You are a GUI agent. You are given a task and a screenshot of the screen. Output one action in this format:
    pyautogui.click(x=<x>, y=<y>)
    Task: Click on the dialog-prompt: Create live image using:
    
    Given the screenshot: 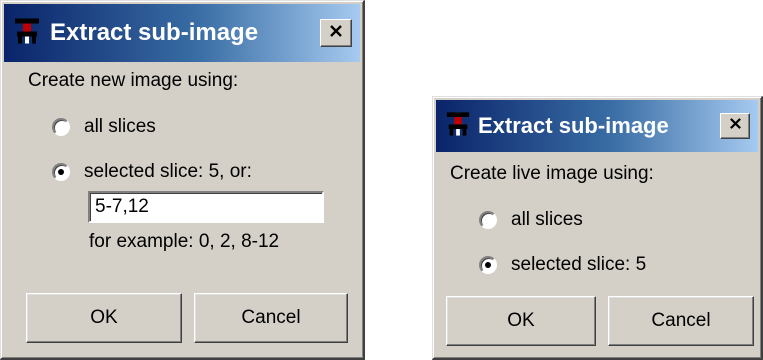 What is the action you would take?
    pyautogui.click(x=552, y=173)
    